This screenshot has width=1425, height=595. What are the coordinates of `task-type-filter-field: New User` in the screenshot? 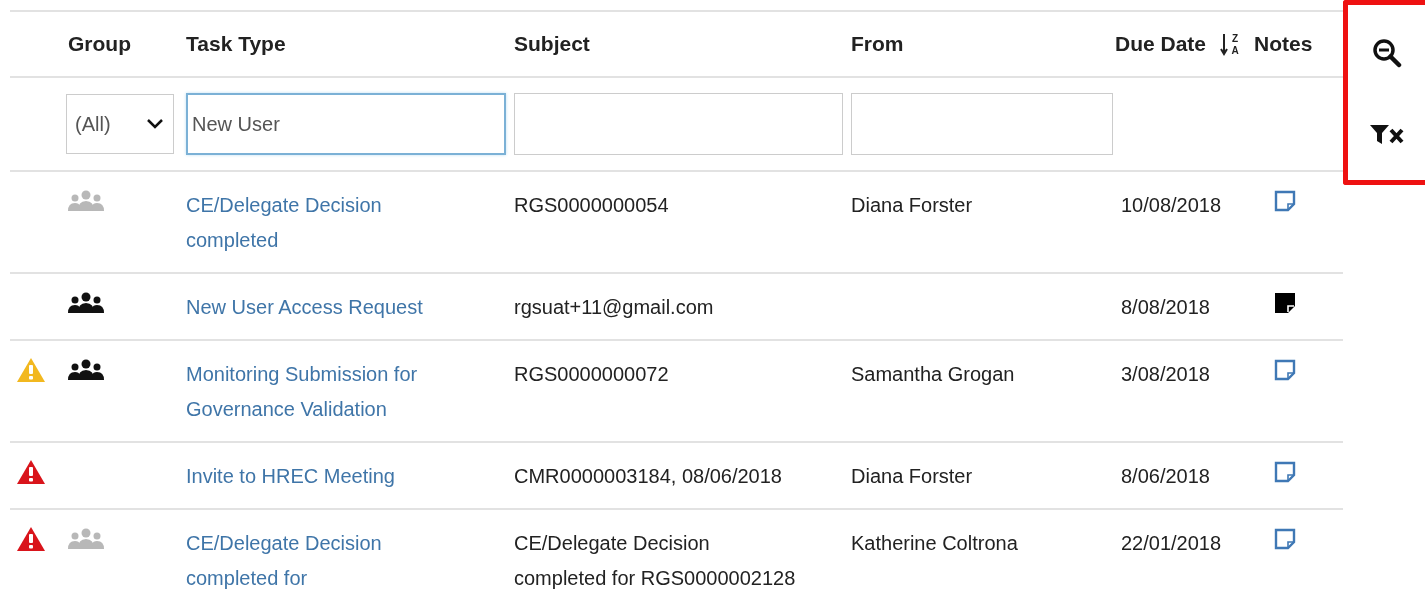 It's located at (346, 124).